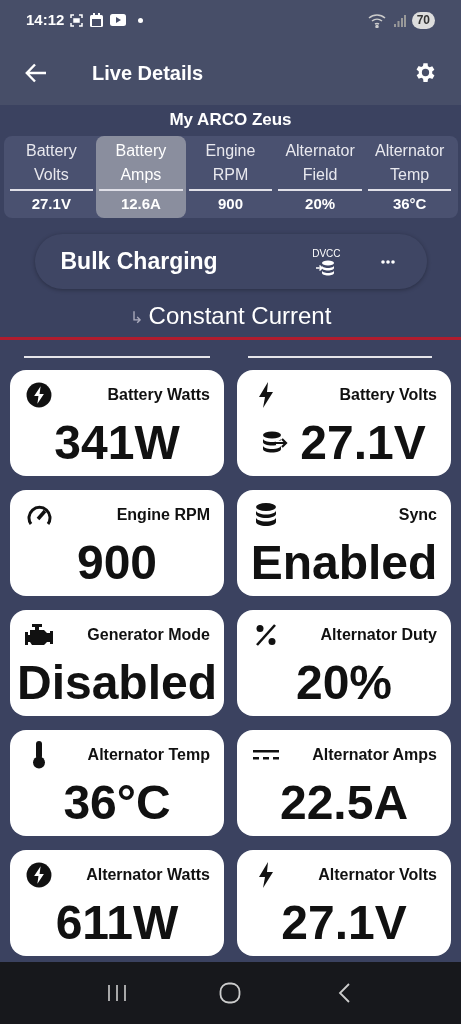  I want to click on screenshot-icon, so click(77, 20).